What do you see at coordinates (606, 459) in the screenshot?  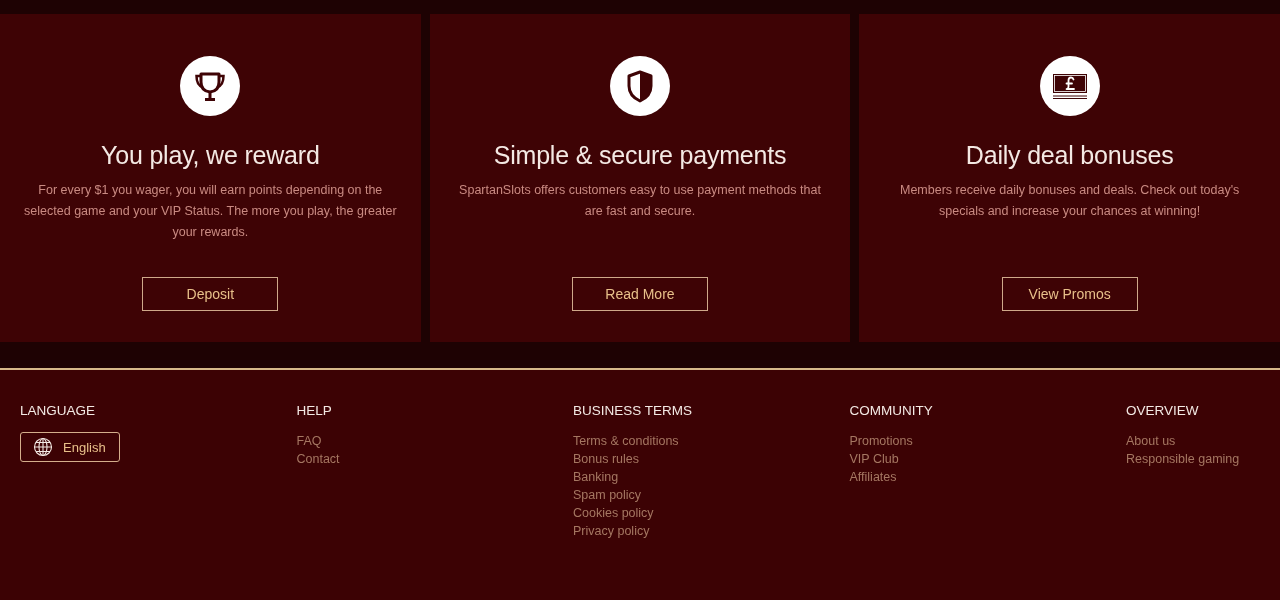 I see `footer-link: Bonus rules` at bounding box center [606, 459].